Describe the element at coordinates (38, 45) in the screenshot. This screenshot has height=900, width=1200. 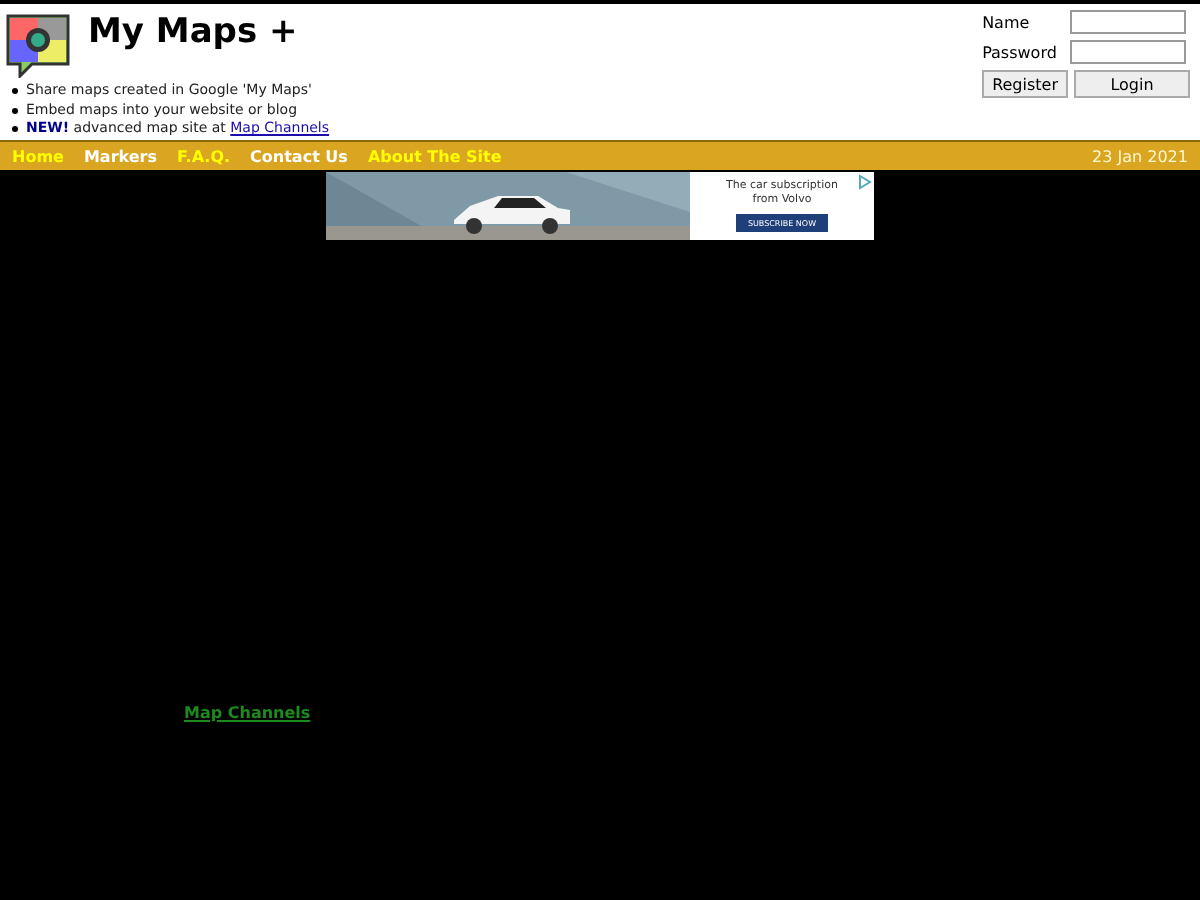
I see `logo-icon` at that location.